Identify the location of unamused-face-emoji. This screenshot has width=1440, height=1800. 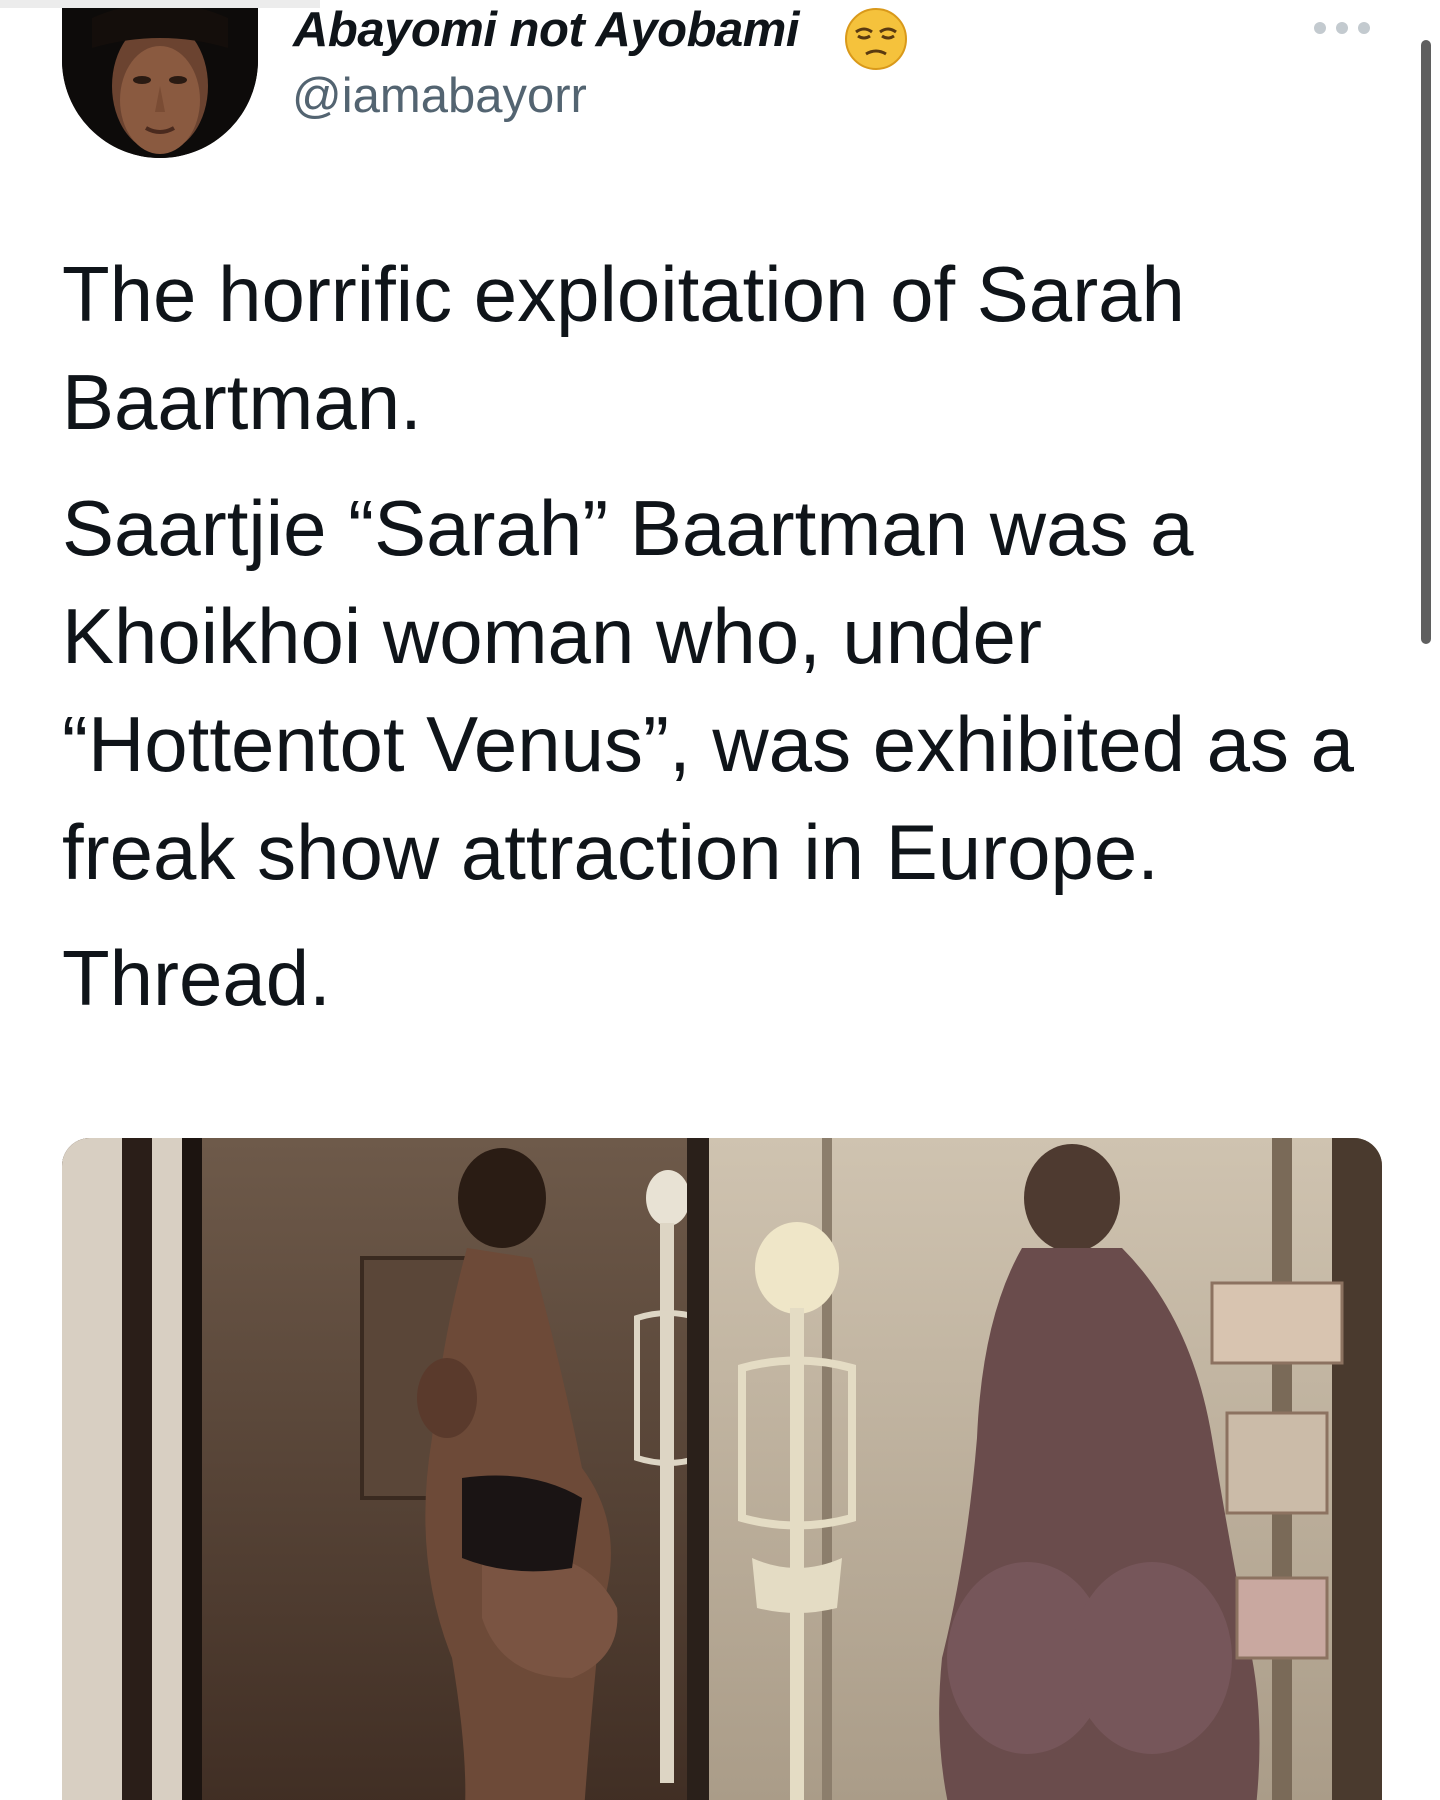
(876, 39).